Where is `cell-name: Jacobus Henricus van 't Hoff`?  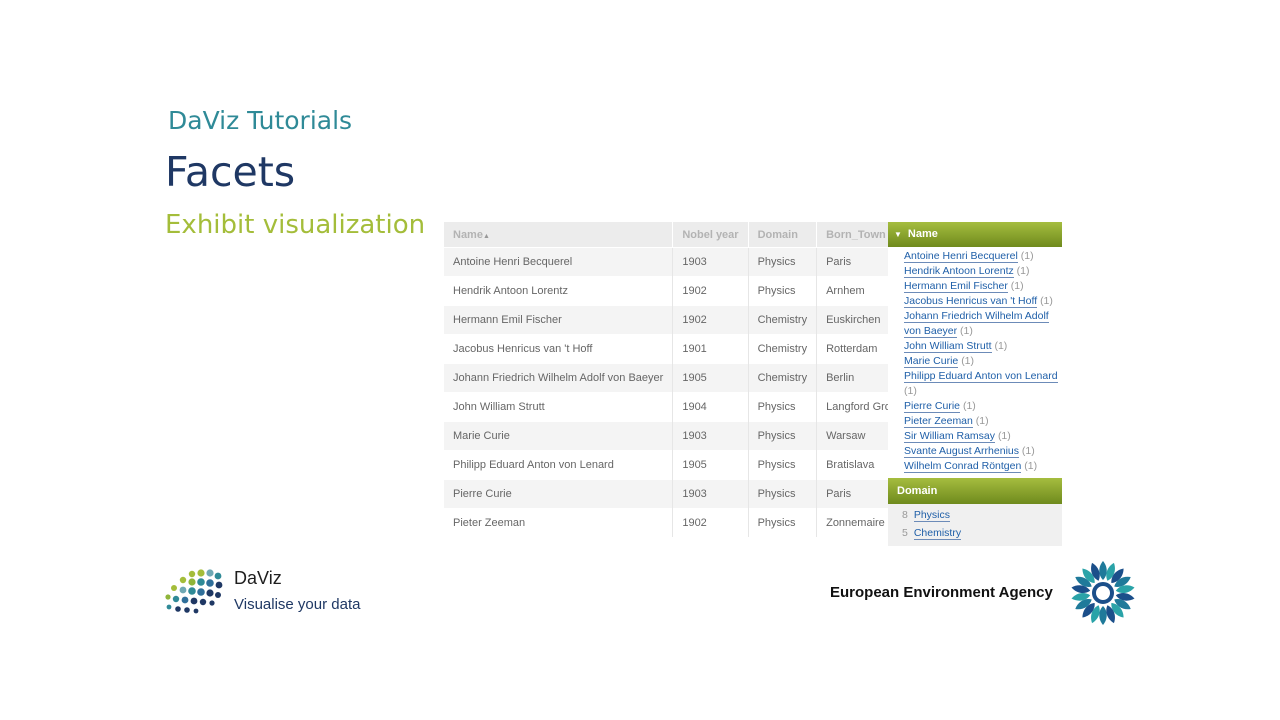 cell-name: Jacobus Henricus van 't Hoff is located at coordinates (559, 349).